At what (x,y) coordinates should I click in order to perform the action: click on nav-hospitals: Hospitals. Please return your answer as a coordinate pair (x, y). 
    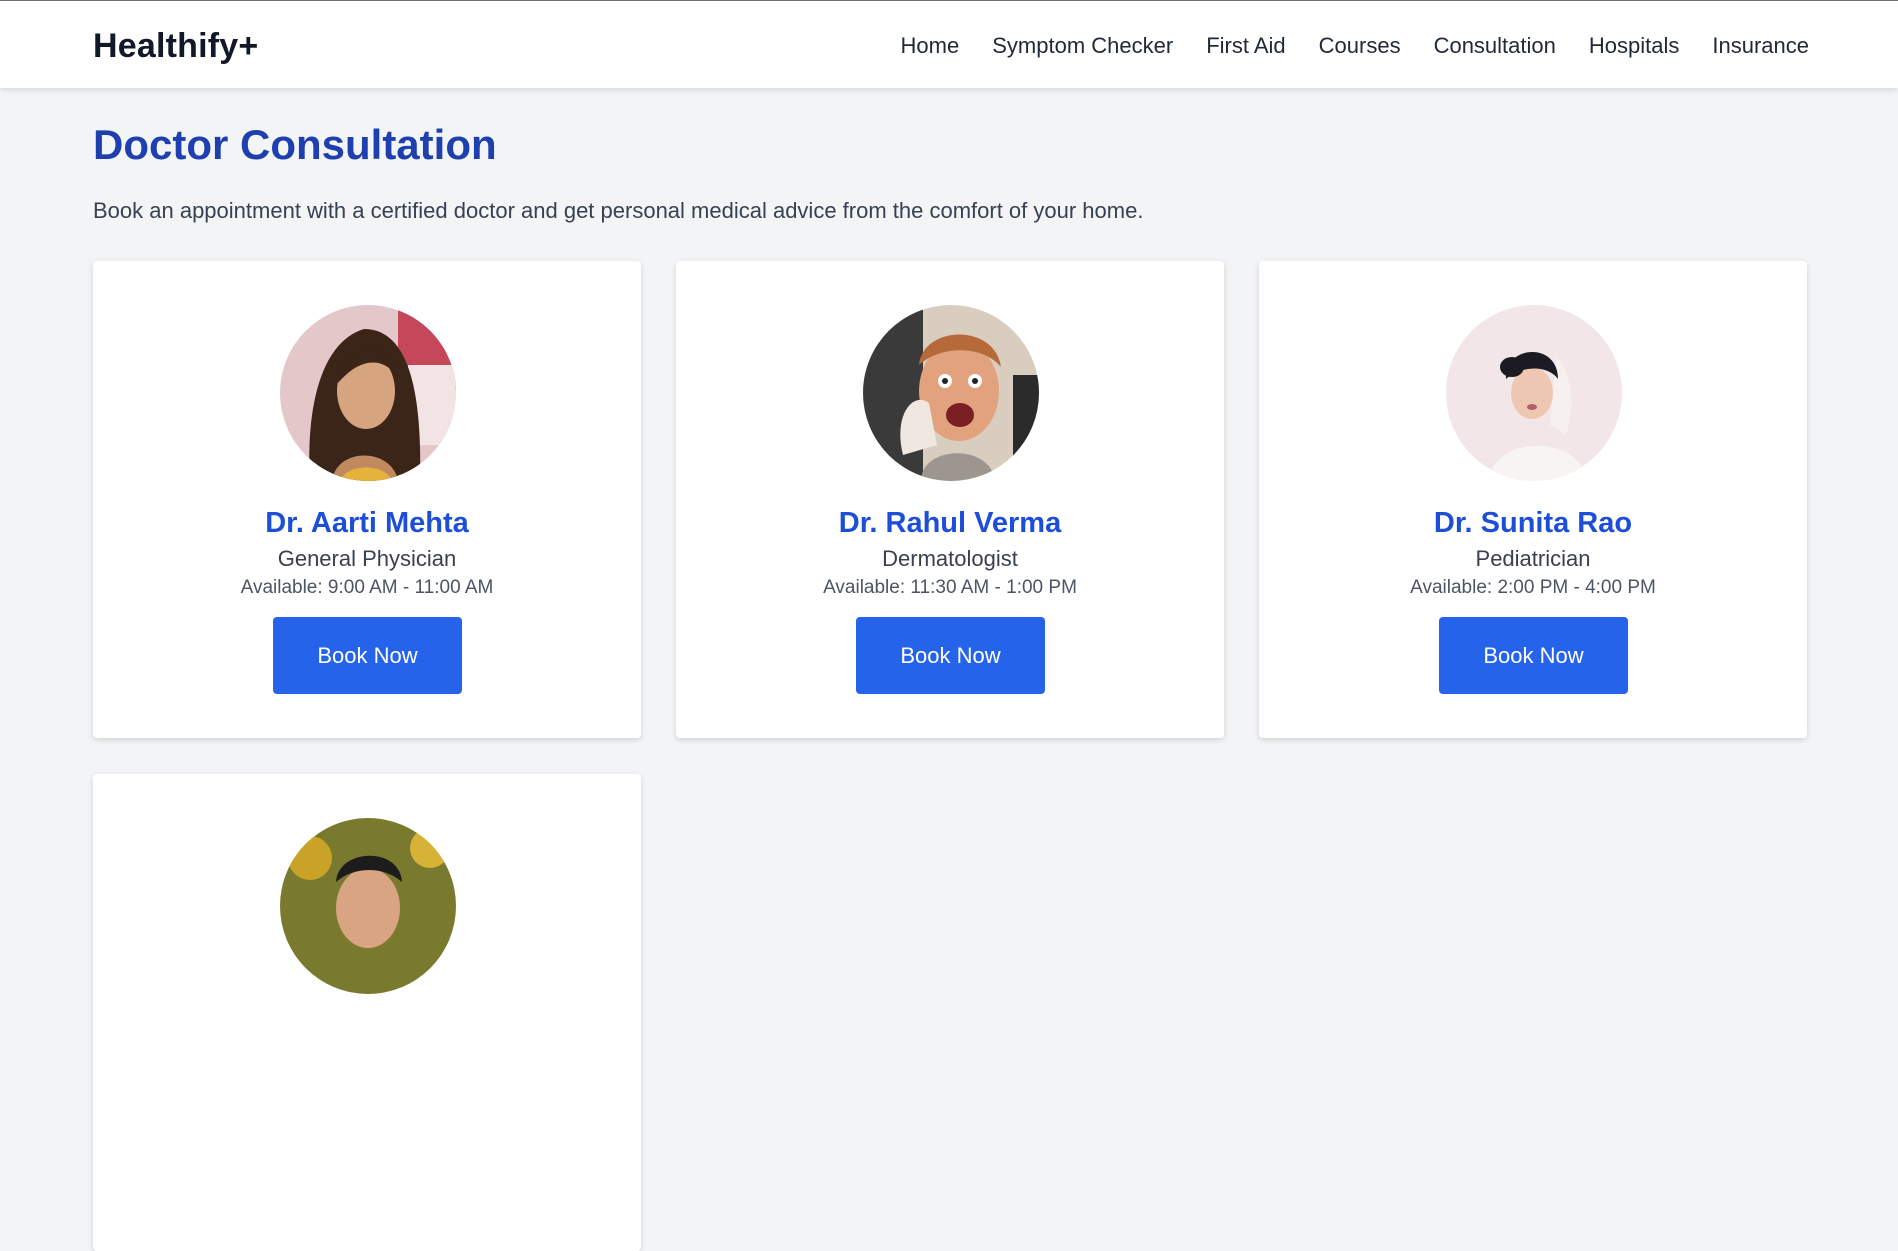
    Looking at the image, I should click on (1634, 46).